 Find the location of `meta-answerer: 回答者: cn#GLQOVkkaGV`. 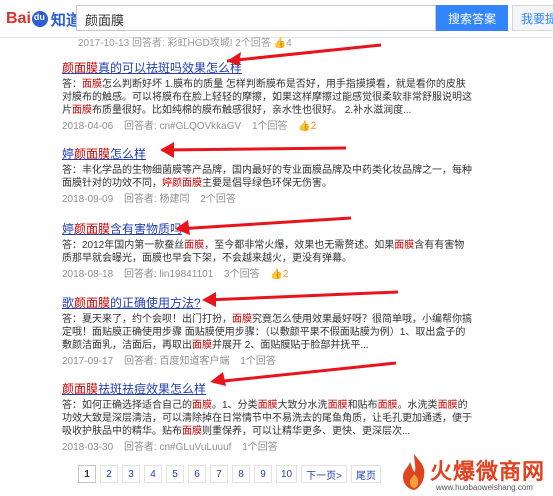

meta-answerer: 回答者: cn#GLQOVkkaGV is located at coordinates (182, 126).